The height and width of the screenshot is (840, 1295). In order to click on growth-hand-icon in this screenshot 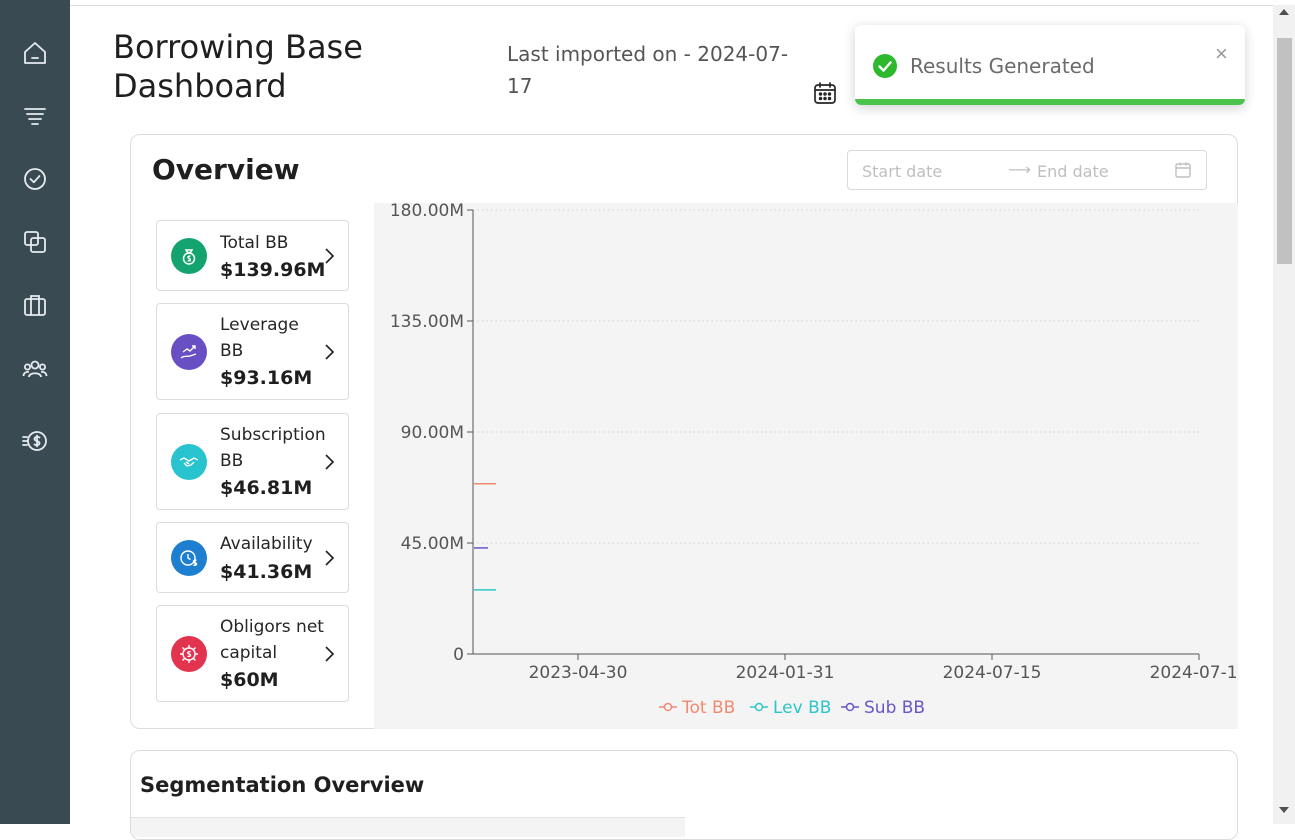, I will do `click(189, 352)`.